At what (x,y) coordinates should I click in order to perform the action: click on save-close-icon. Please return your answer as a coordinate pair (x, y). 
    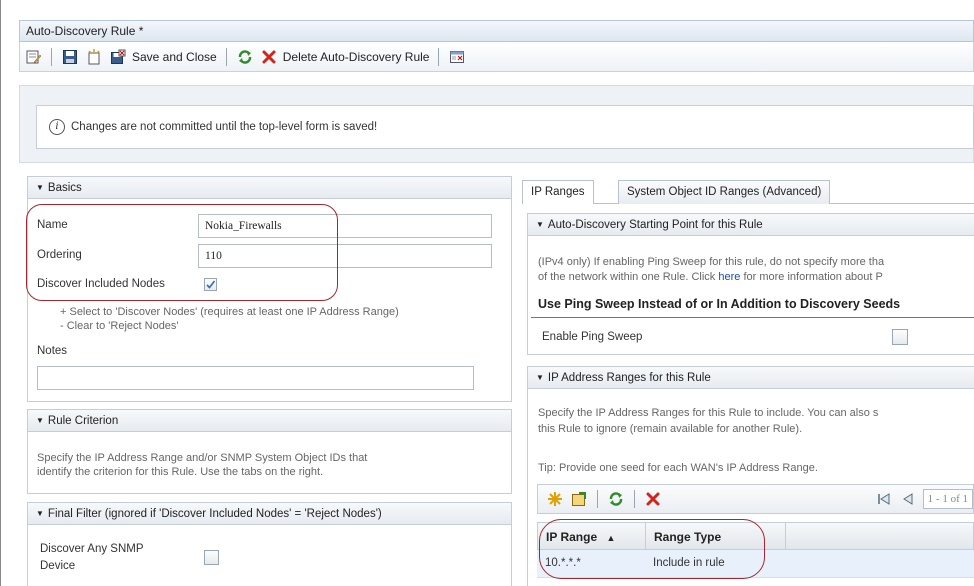
    Looking at the image, I should click on (118, 57).